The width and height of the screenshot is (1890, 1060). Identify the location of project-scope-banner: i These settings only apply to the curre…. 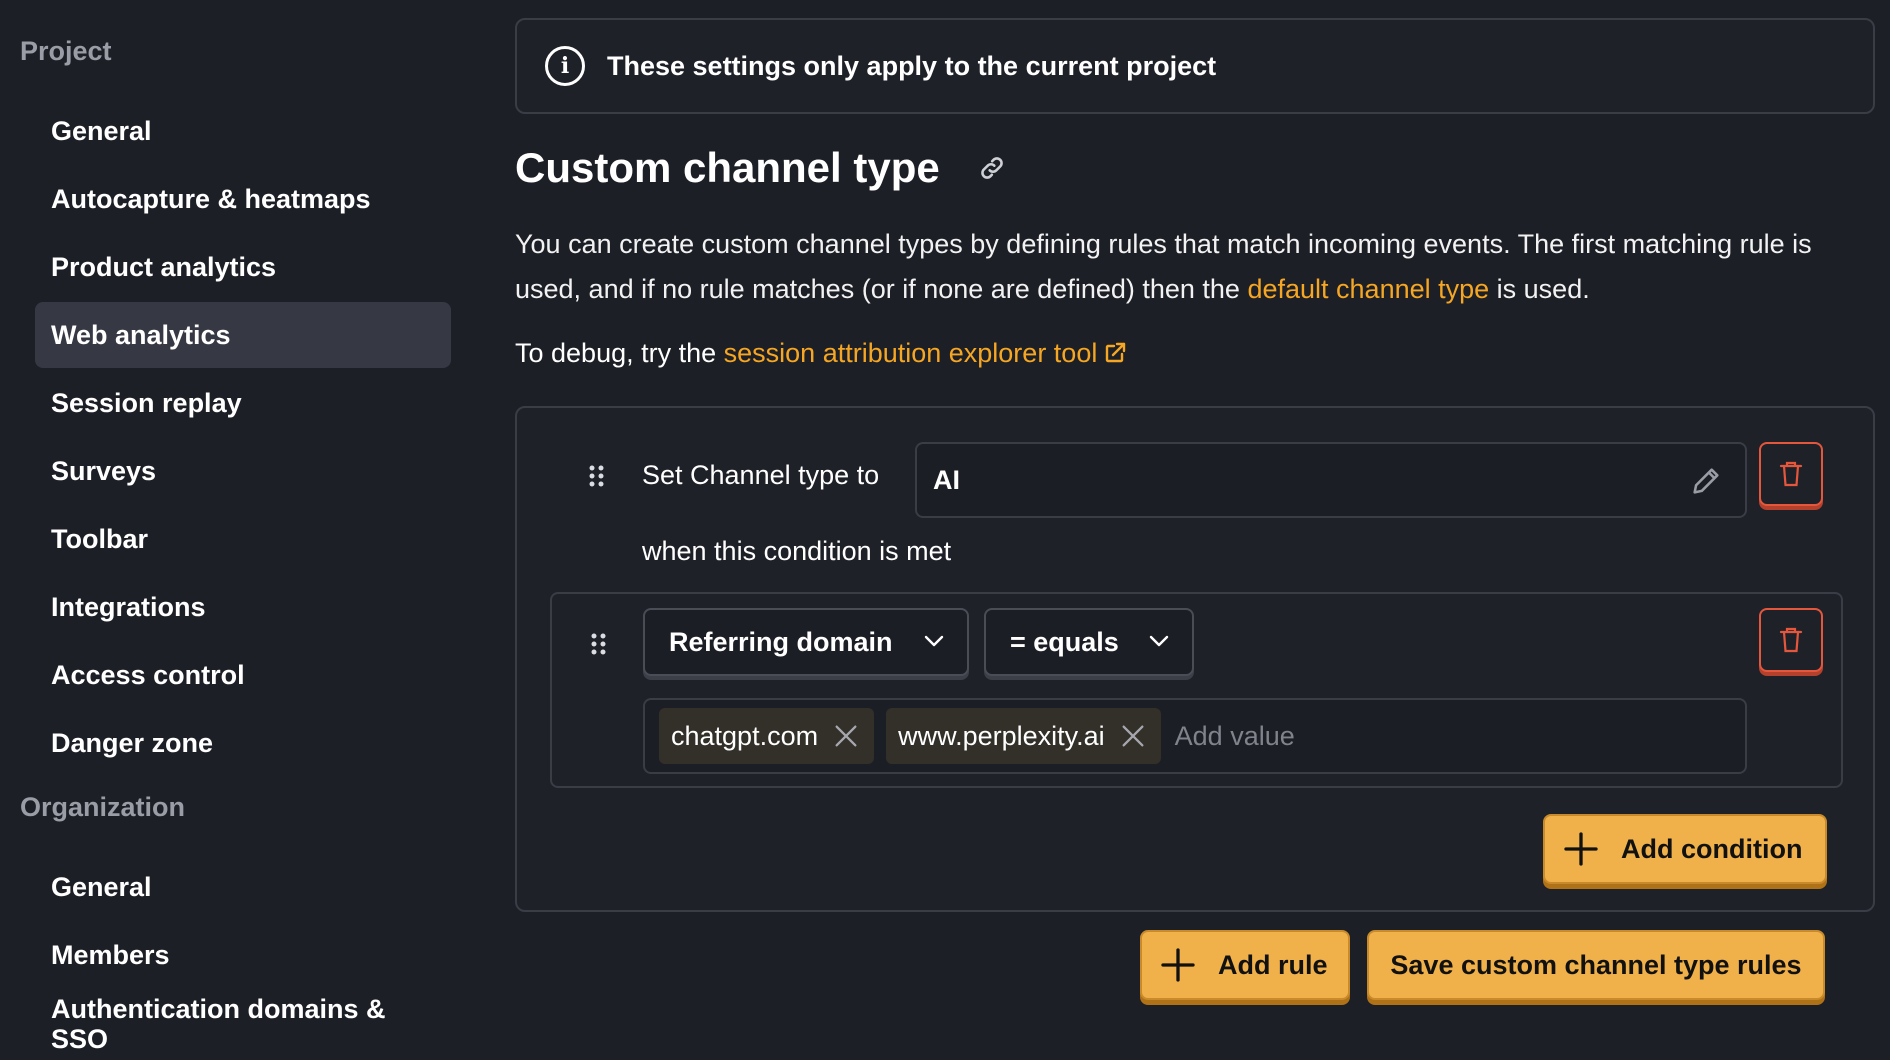
(1195, 66).